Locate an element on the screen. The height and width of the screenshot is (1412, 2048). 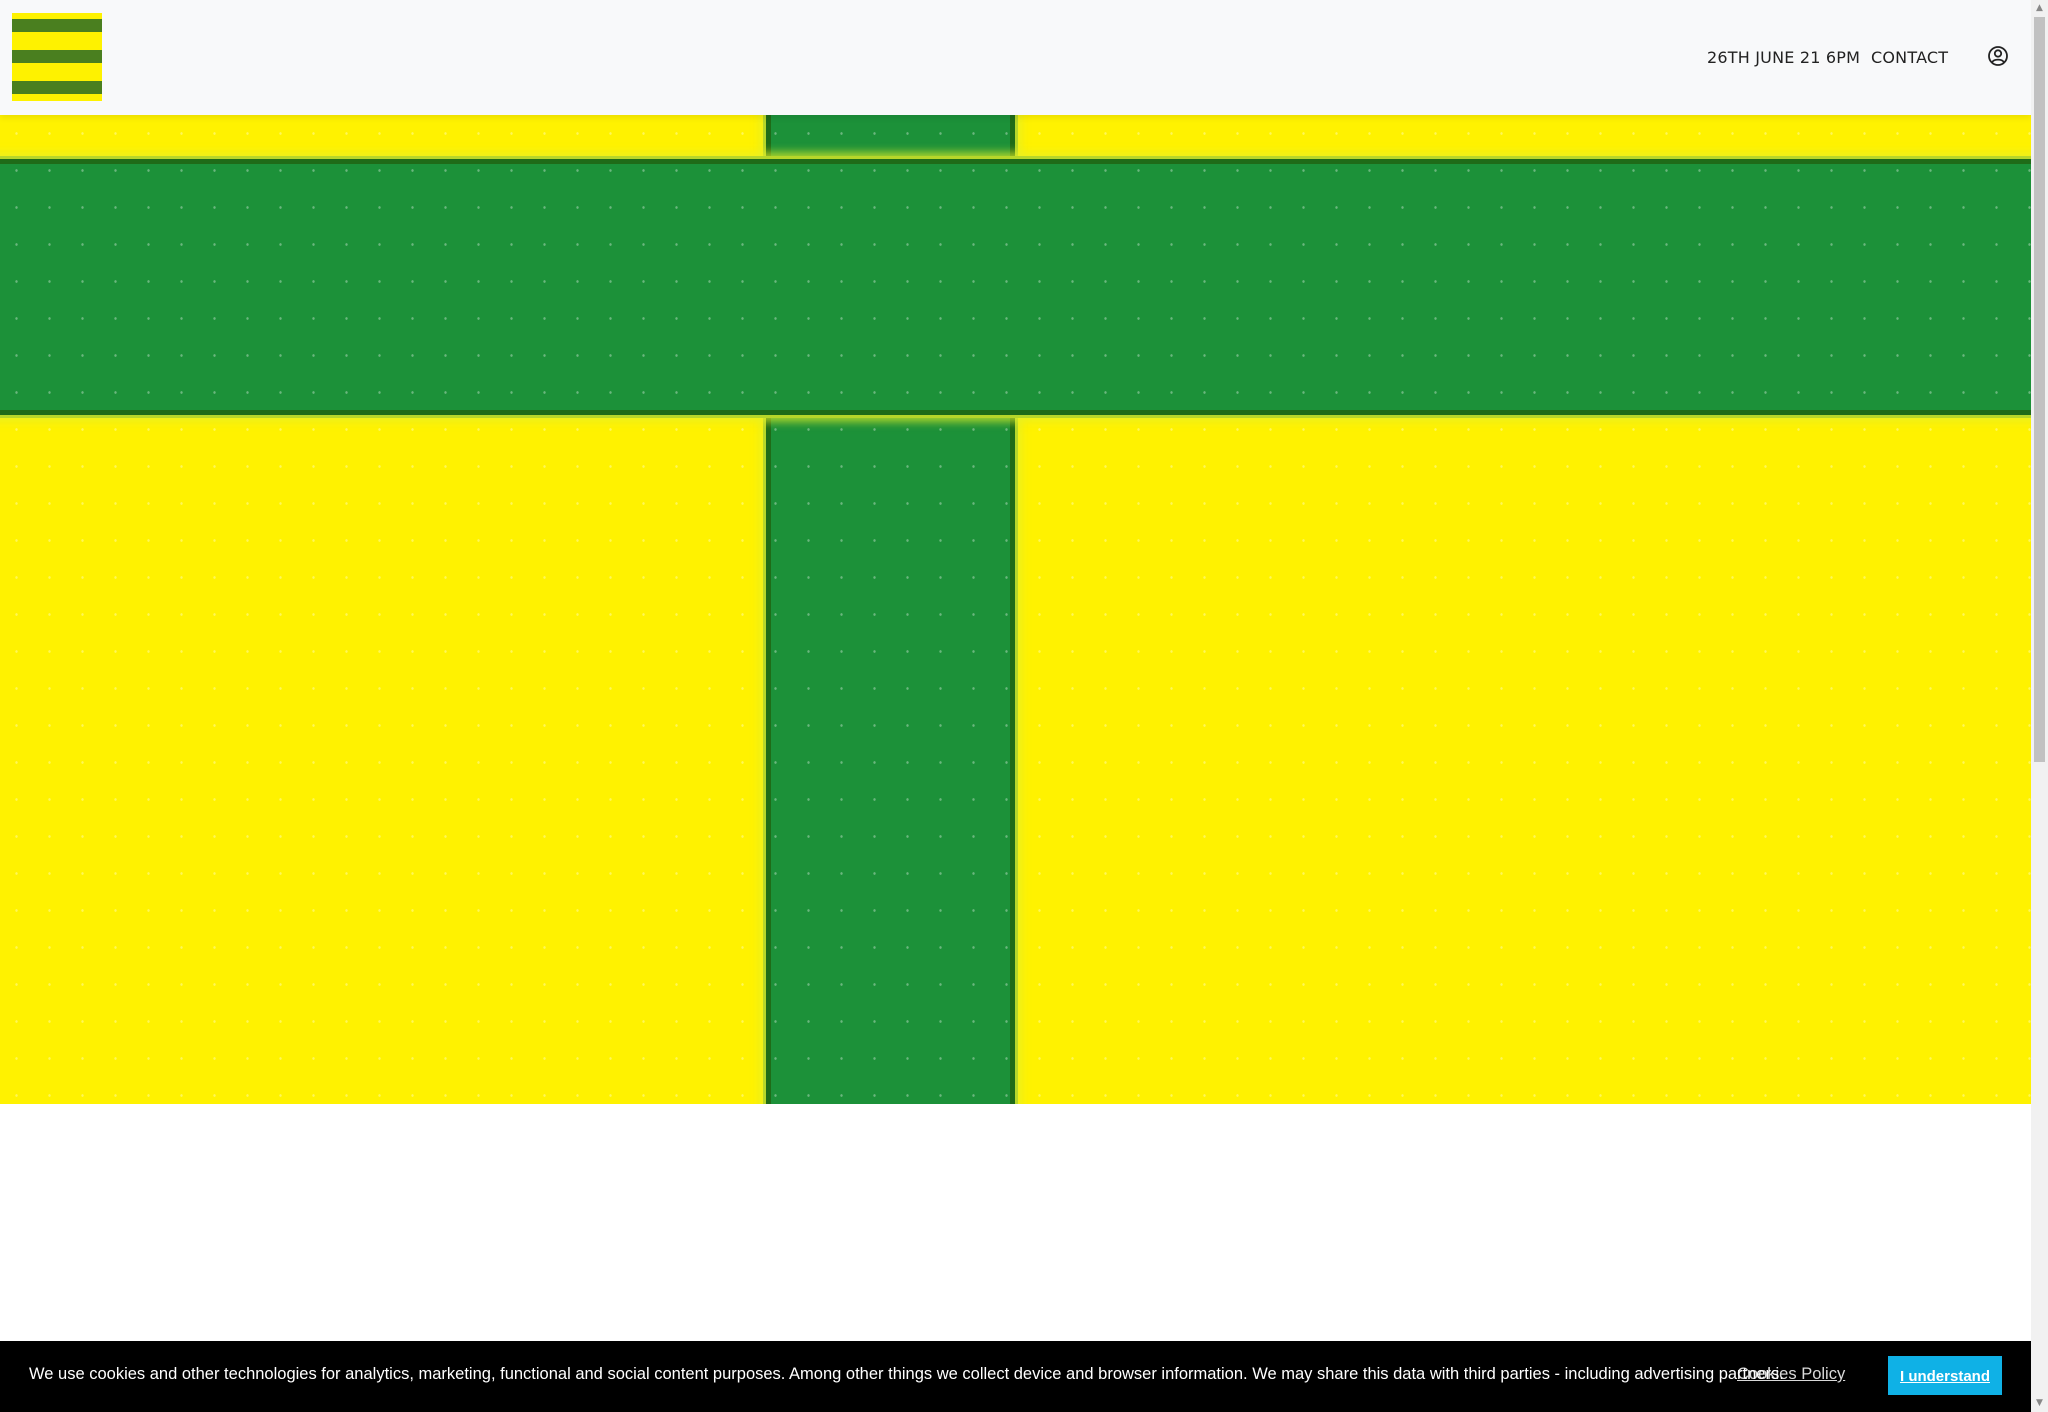
scrollbar-thumb is located at coordinates (2039, 389).